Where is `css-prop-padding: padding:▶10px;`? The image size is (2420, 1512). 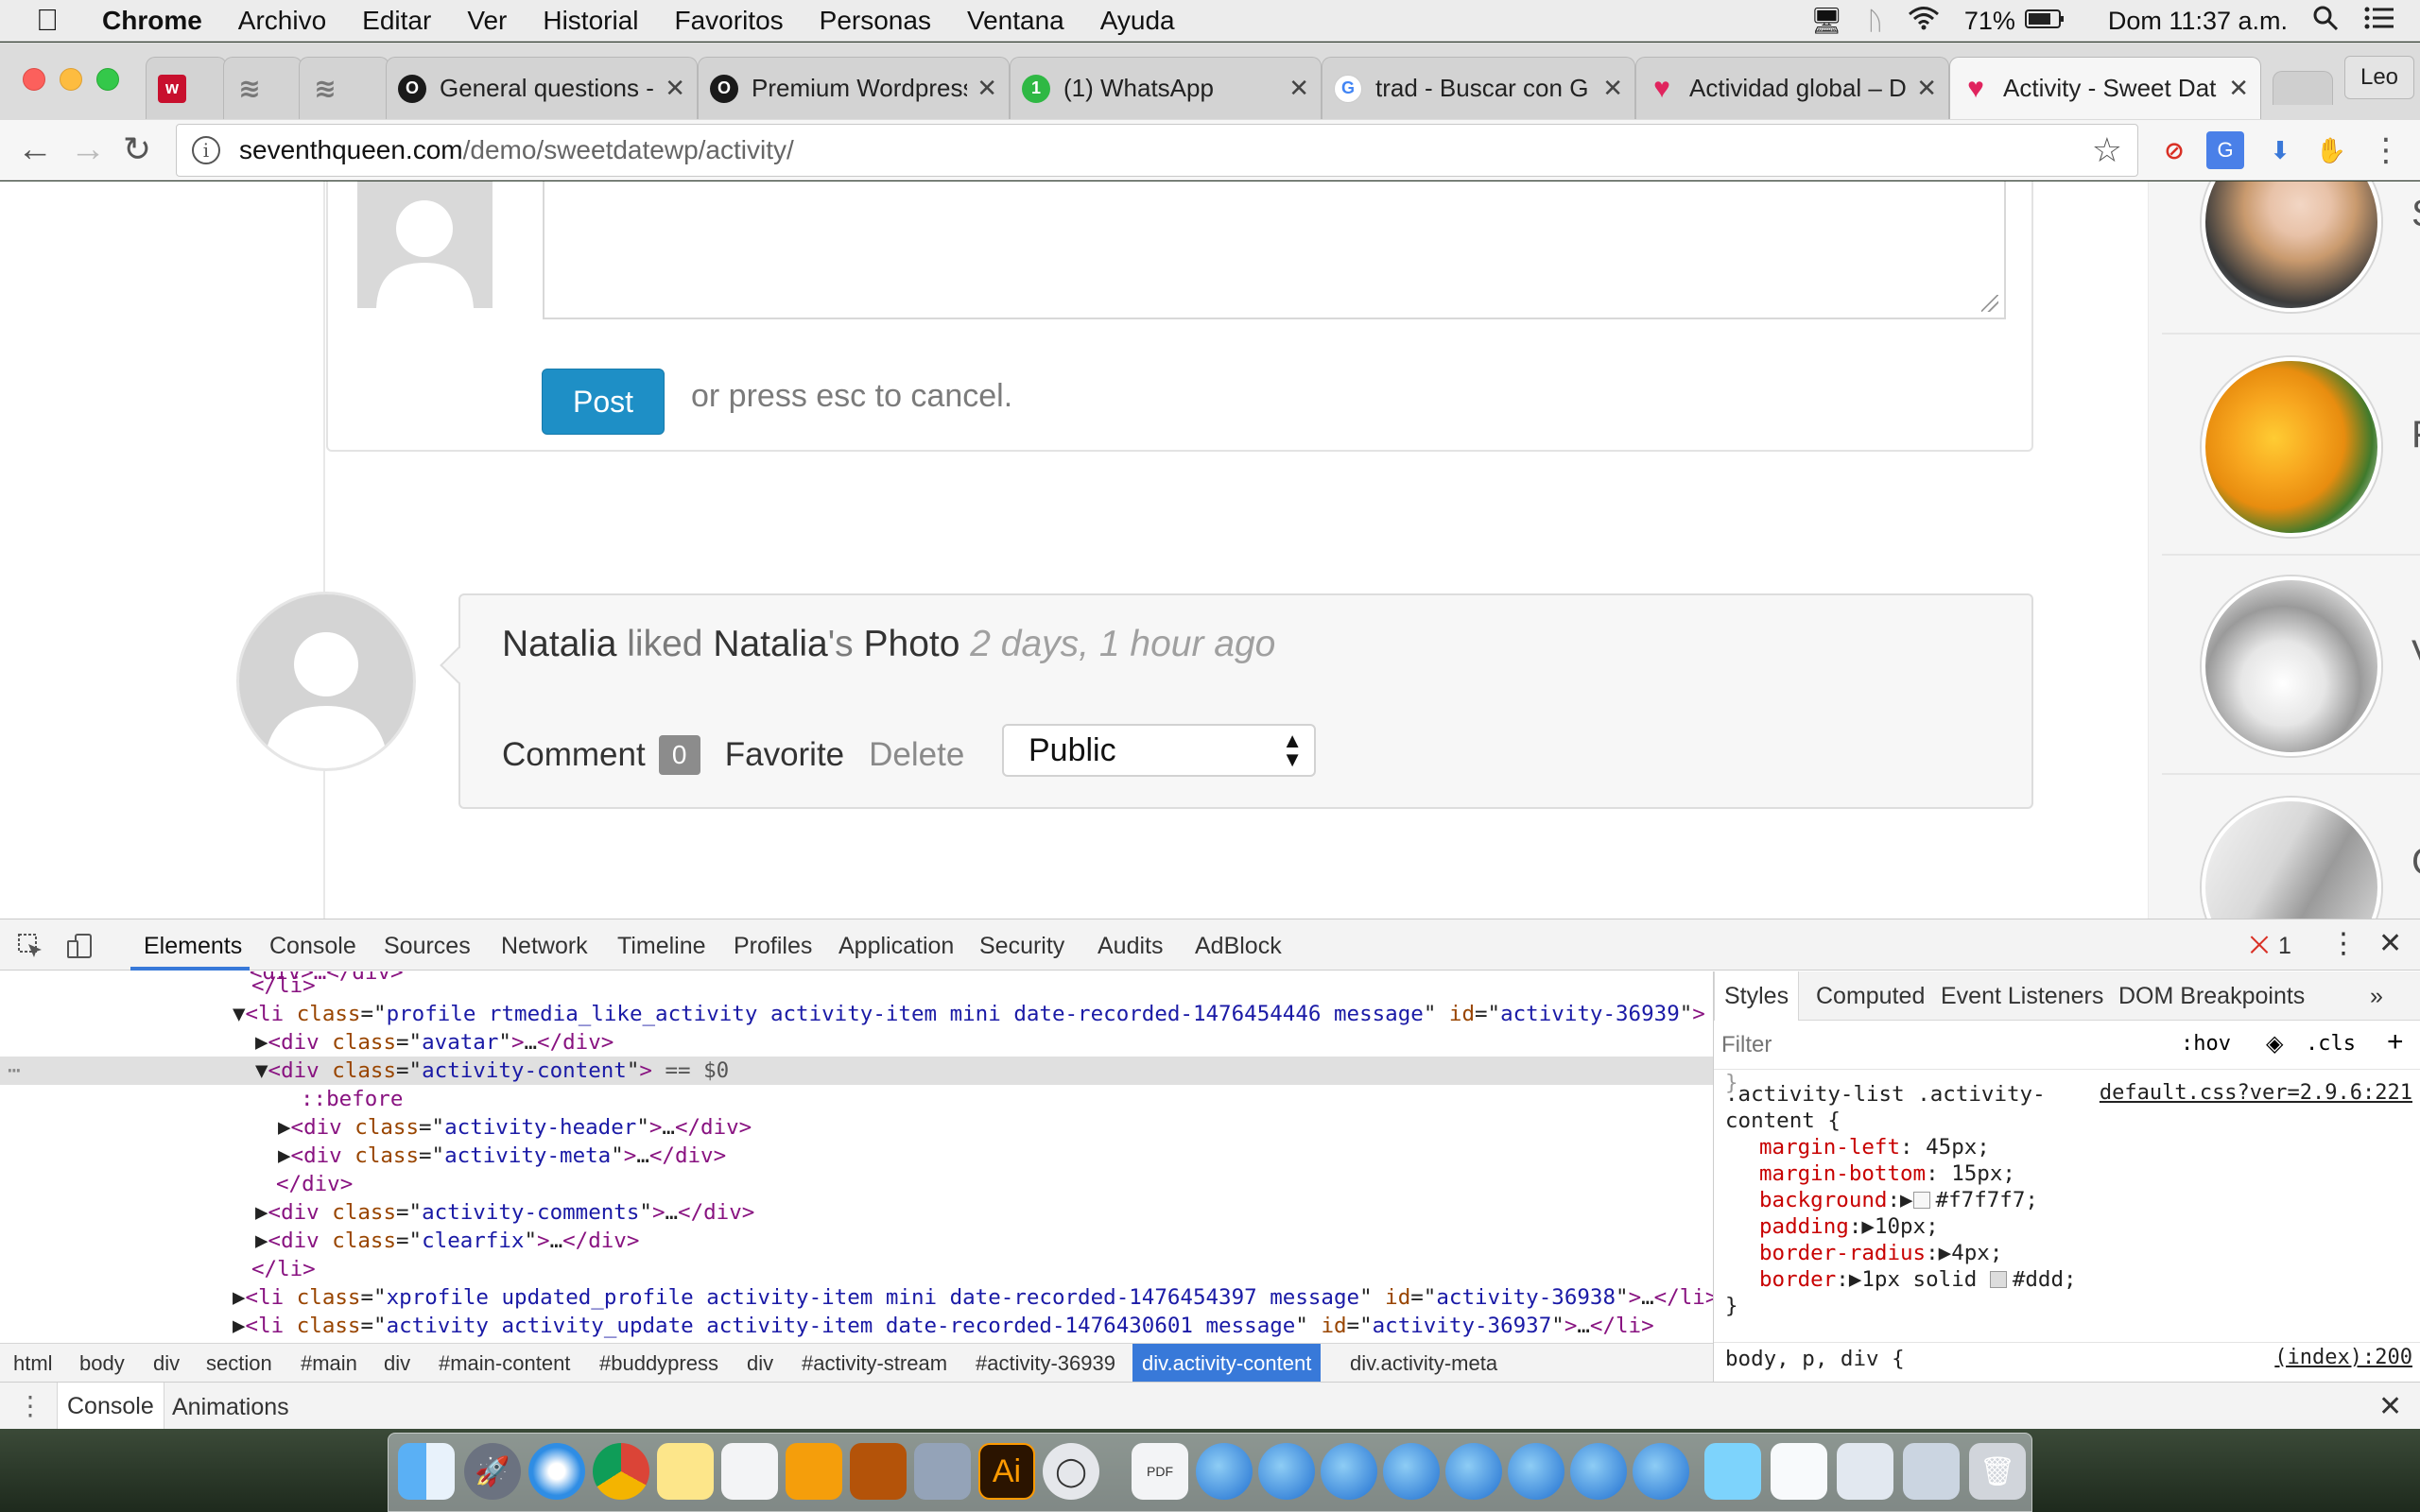 css-prop-padding: padding:▶10px; is located at coordinates (1901, 1226).